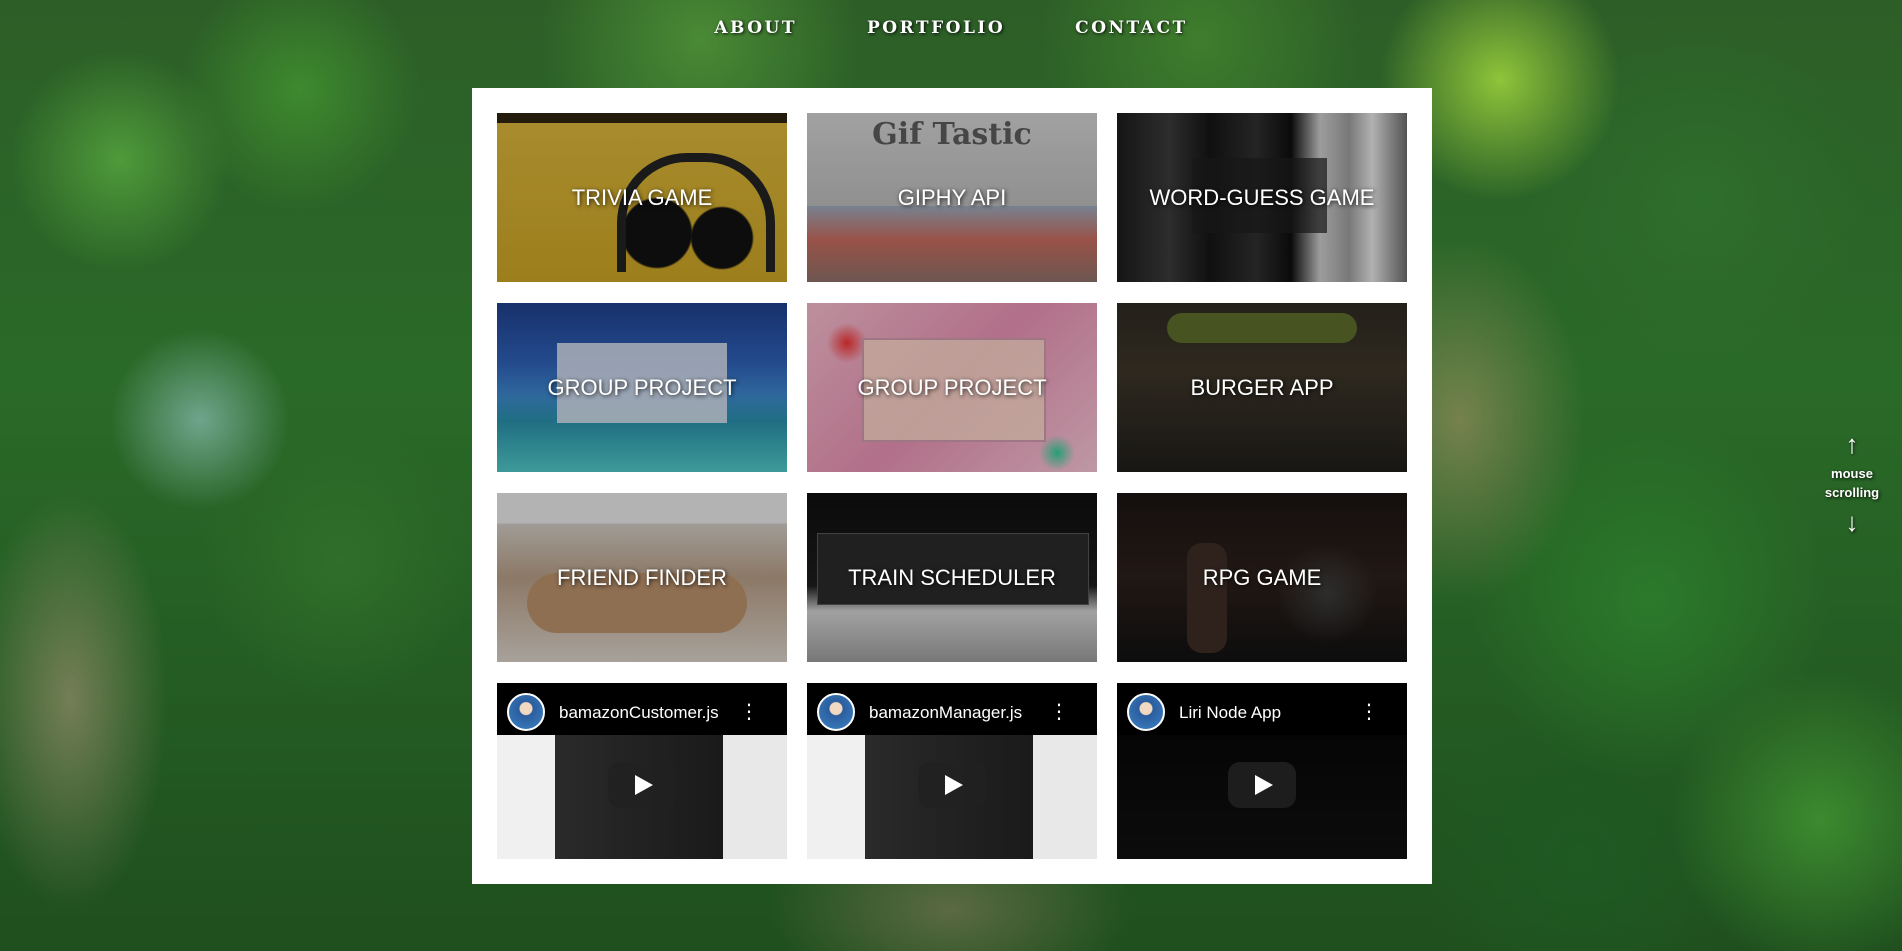 This screenshot has height=951, width=1902. I want to click on scroll-hint: ↑ mouse scrolling ↓, so click(1852, 483).